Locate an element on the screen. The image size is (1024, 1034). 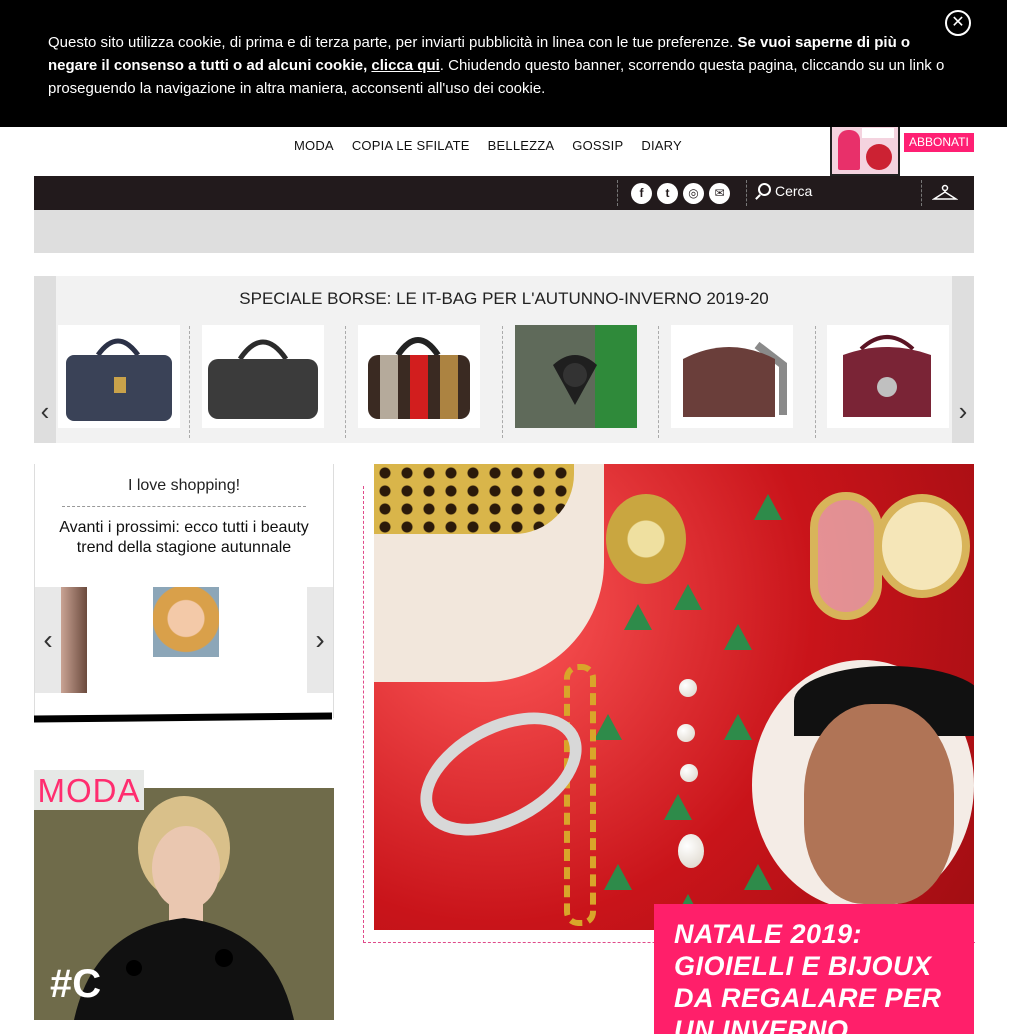
category-tag: MODA is located at coordinates (89, 790).